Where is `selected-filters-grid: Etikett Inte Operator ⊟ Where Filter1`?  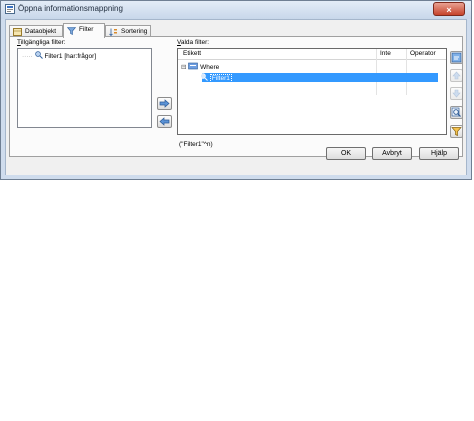 selected-filters-grid: Etikett Inte Operator ⊟ Where Filter1 is located at coordinates (312, 91).